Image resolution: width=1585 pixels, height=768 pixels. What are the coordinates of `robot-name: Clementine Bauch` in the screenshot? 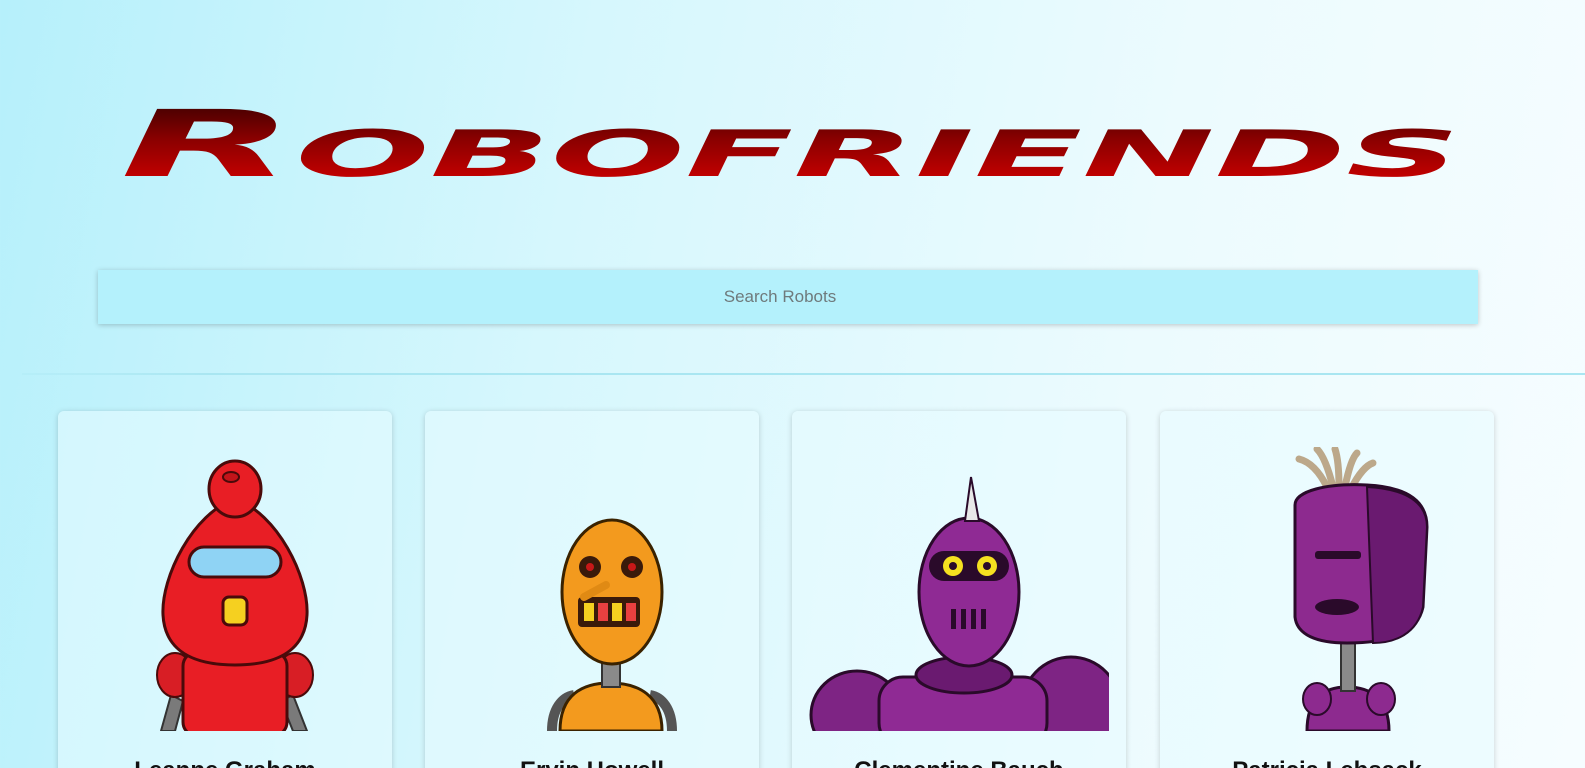 It's located at (959, 762).